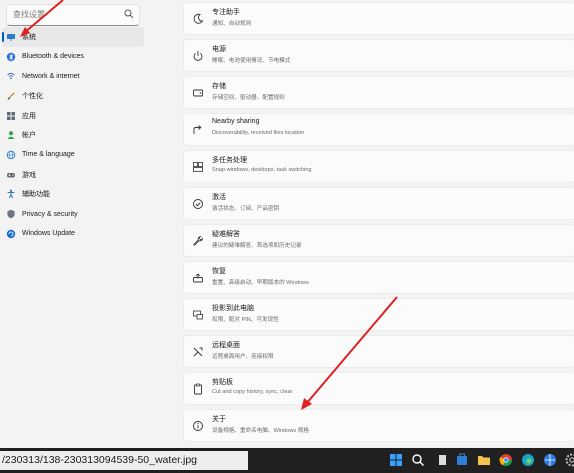  Describe the element at coordinates (11, 37) in the screenshot. I see `monitor-icon` at that location.